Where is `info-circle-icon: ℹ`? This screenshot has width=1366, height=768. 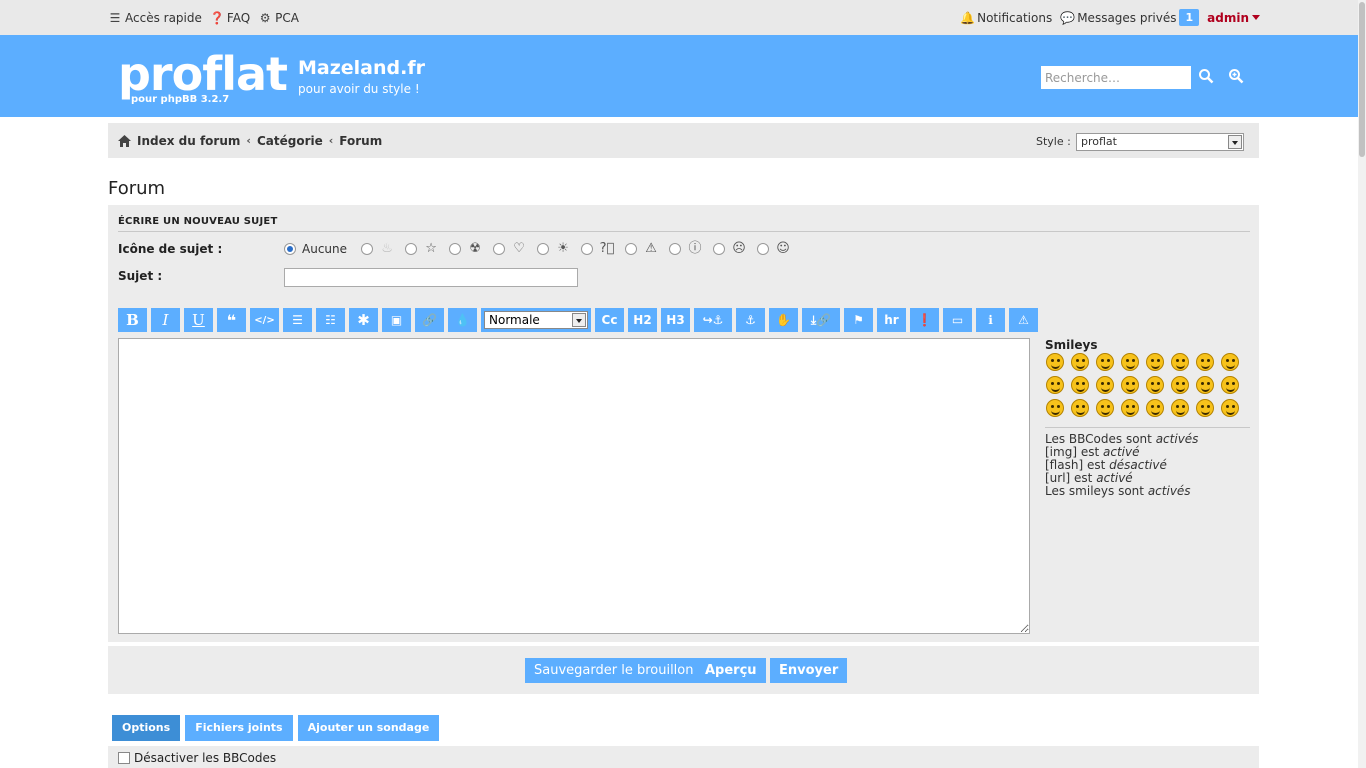 info-circle-icon: ℹ is located at coordinates (990, 320).